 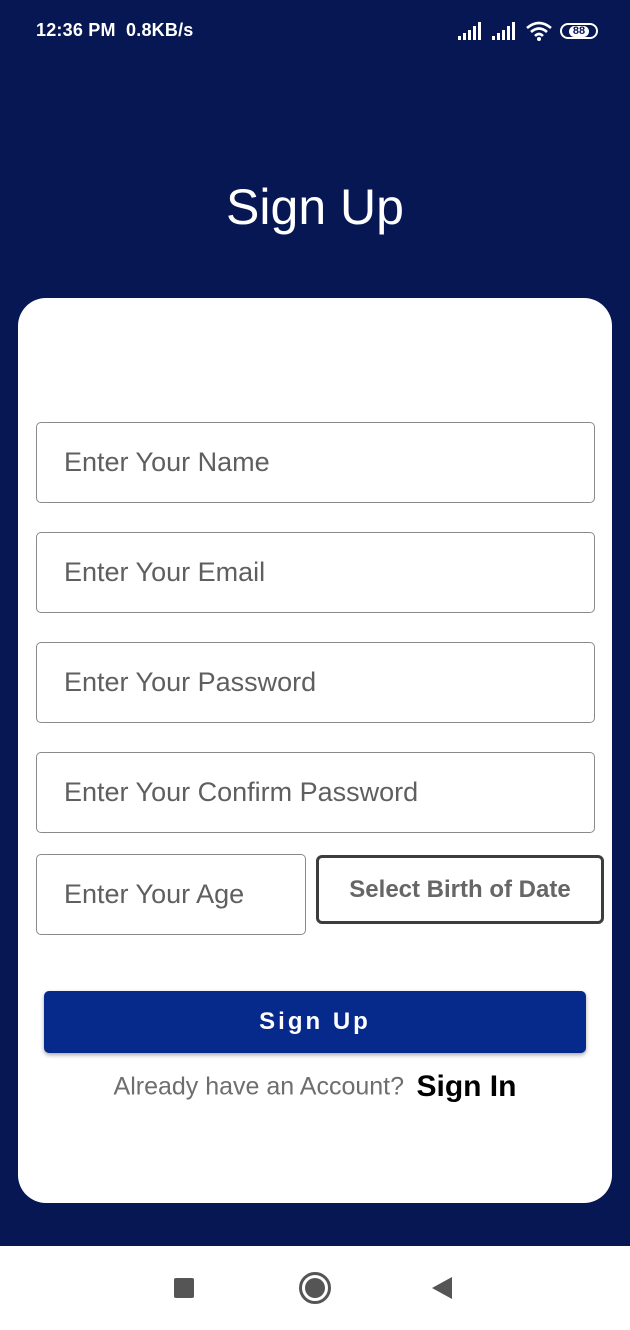 I want to click on password-field-container, so click(x=315, y=682).